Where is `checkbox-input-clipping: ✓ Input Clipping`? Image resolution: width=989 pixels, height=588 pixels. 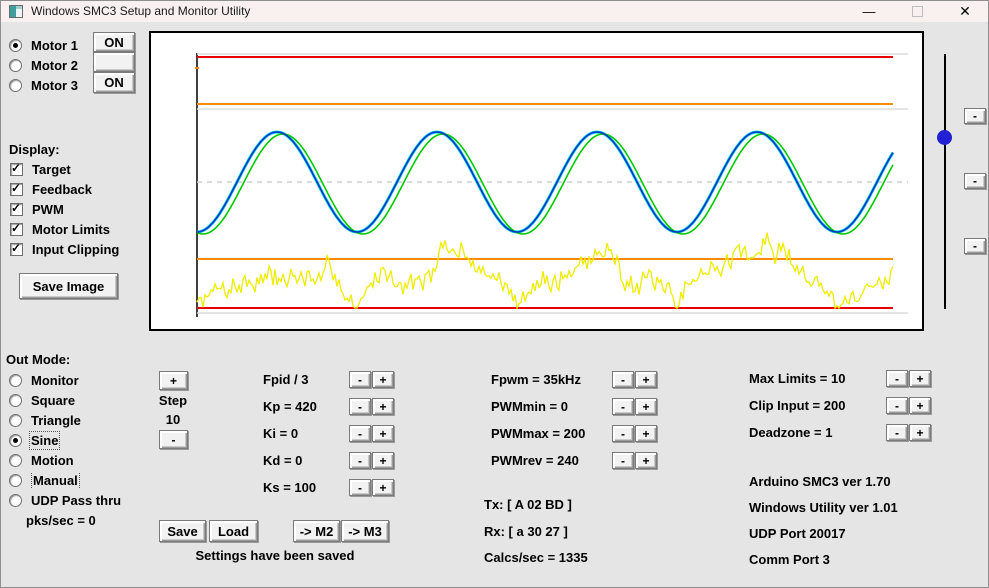 checkbox-input-clipping: ✓ Input Clipping is located at coordinates (64, 249).